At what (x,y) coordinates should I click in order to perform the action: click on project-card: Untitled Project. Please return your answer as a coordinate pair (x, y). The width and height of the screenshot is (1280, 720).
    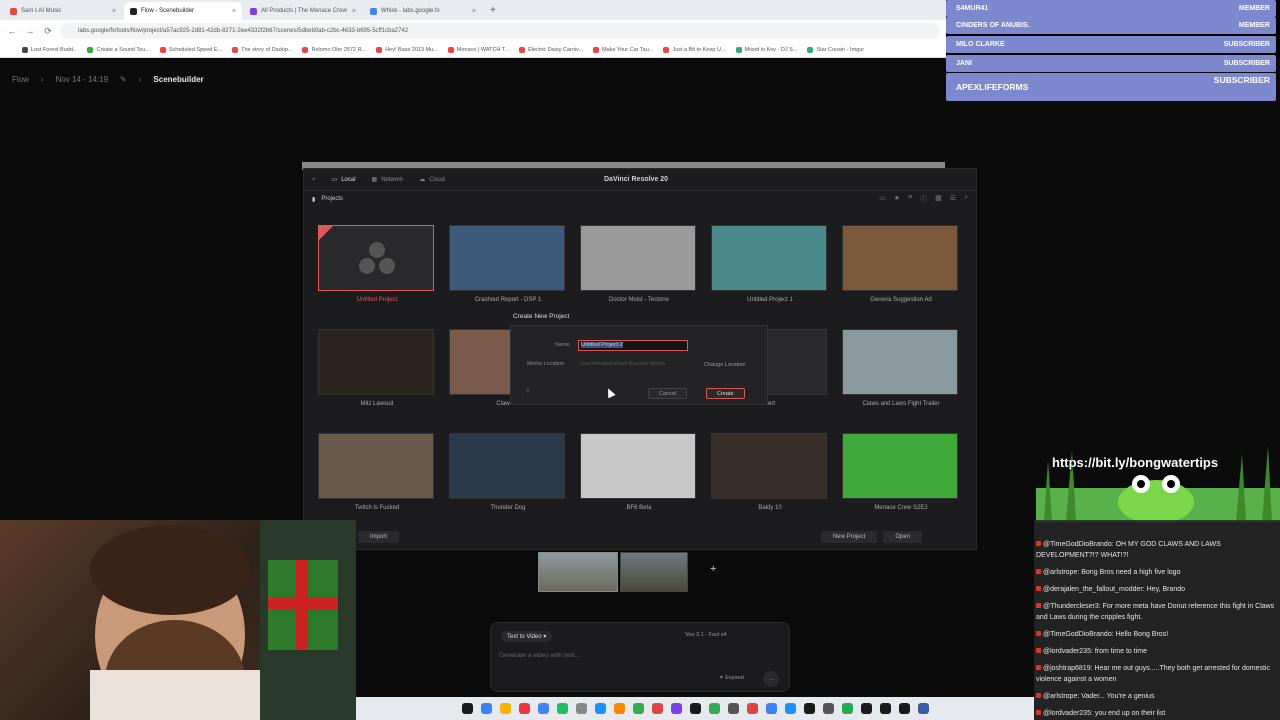
    Looking at the image, I should click on (377, 264).